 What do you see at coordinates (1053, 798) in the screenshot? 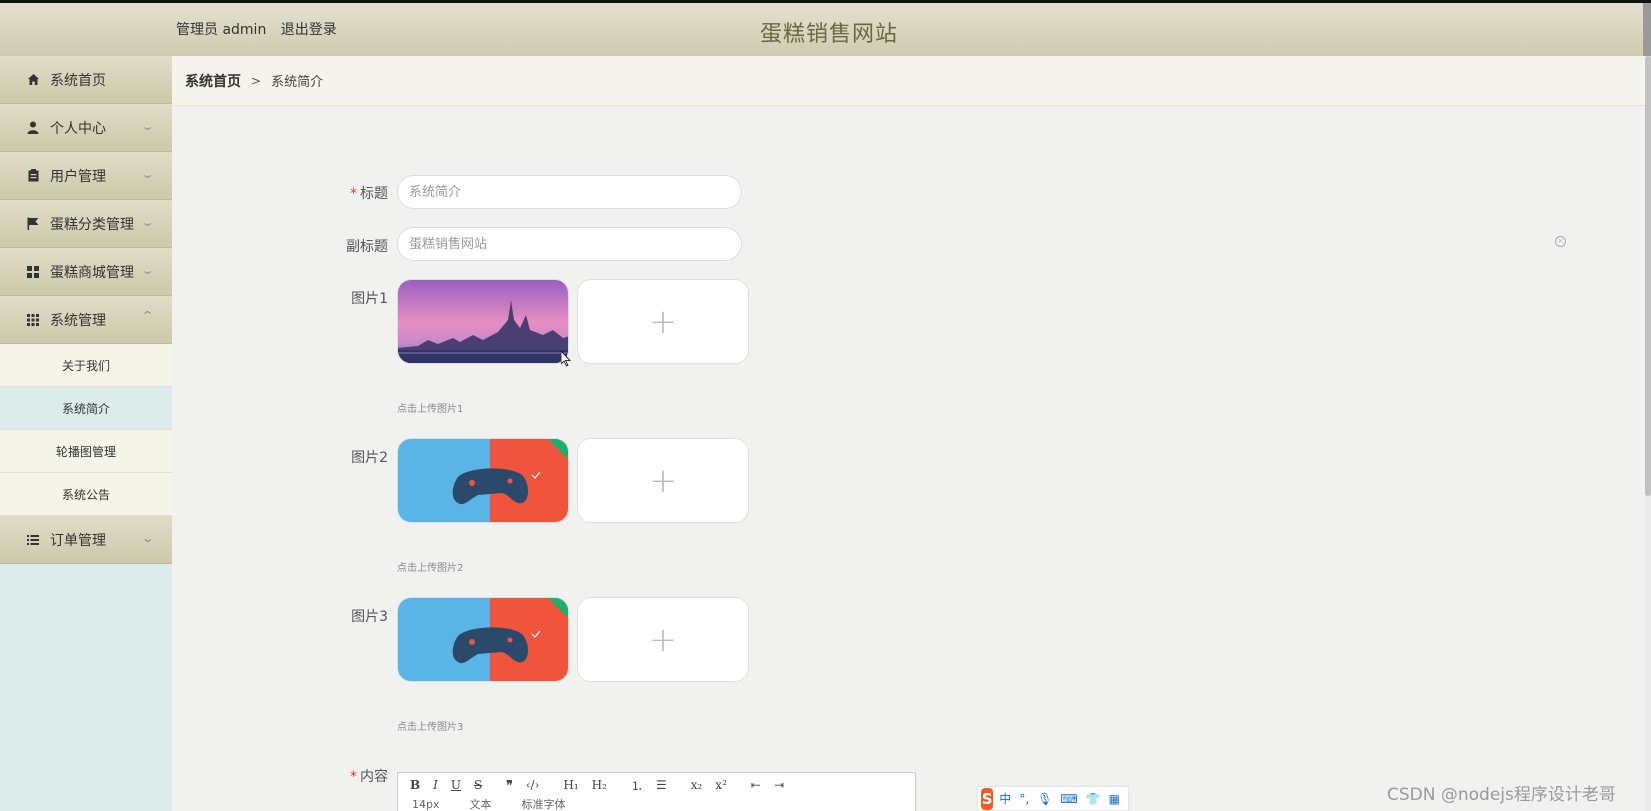
I see `ime-toolbar: S 中 °, 🎙 ⌨ 👕 ▦` at bounding box center [1053, 798].